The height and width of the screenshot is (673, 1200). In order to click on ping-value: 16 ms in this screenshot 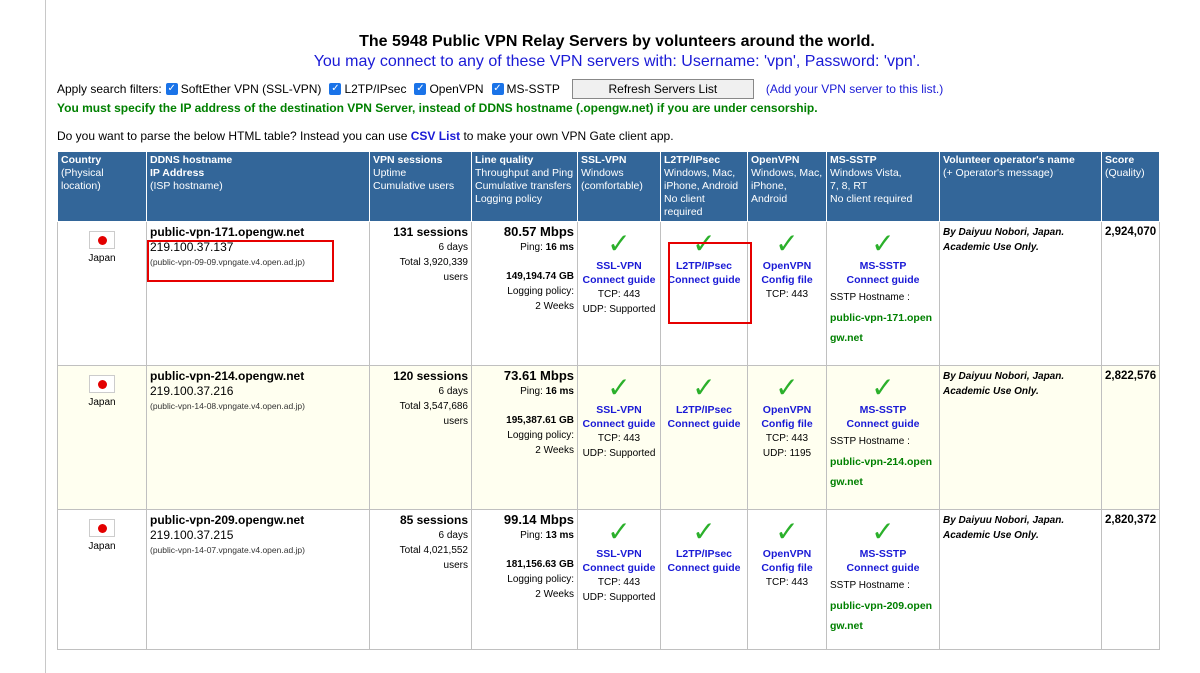, I will do `click(559, 391)`.